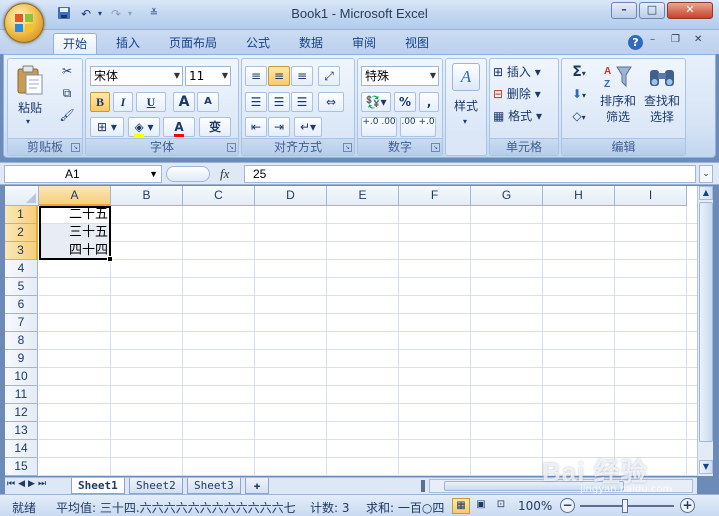  What do you see at coordinates (21, 305) in the screenshot?
I see `row-header-6: 6` at bounding box center [21, 305].